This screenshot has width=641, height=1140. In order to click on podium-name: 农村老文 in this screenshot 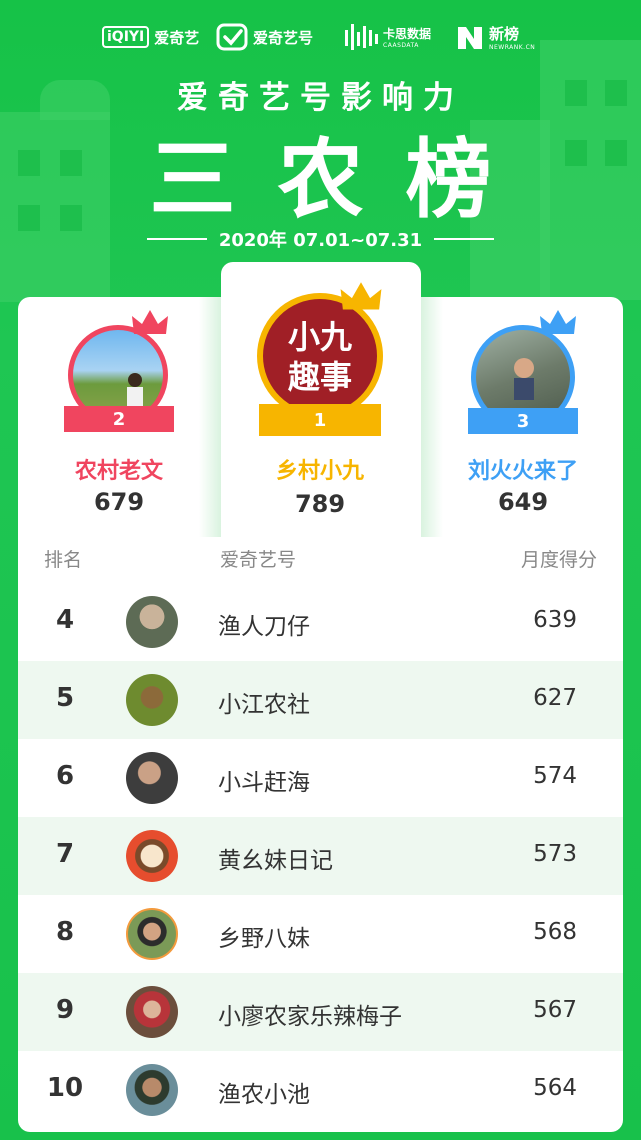, I will do `click(118, 471)`.